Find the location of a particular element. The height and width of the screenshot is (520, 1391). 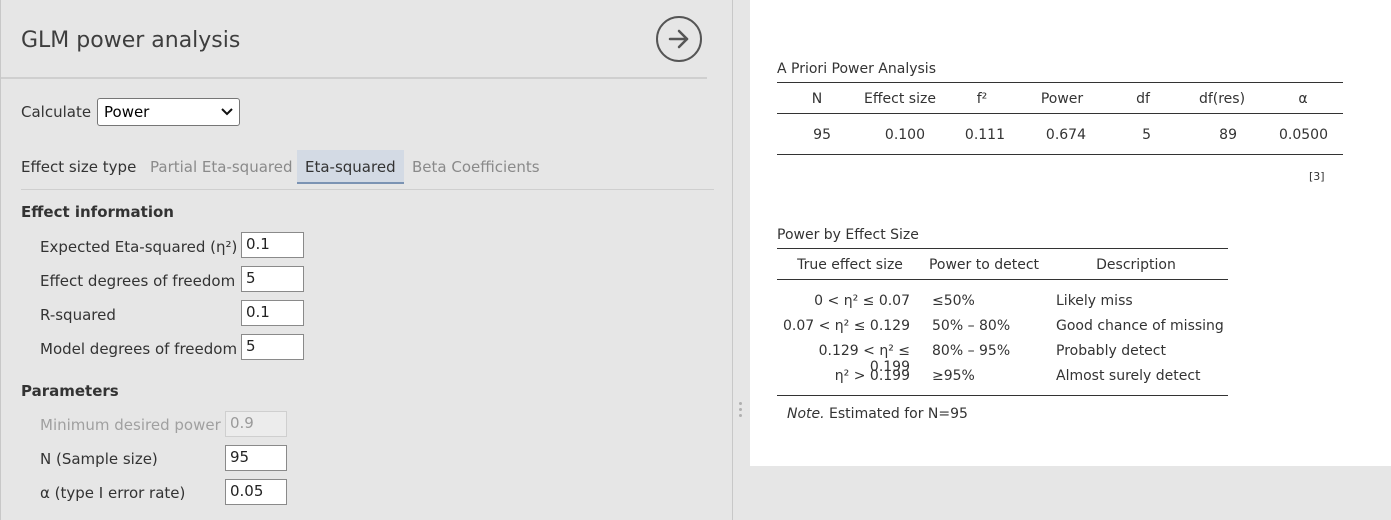

note-prefix: Note. is located at coordinates (806, 414).